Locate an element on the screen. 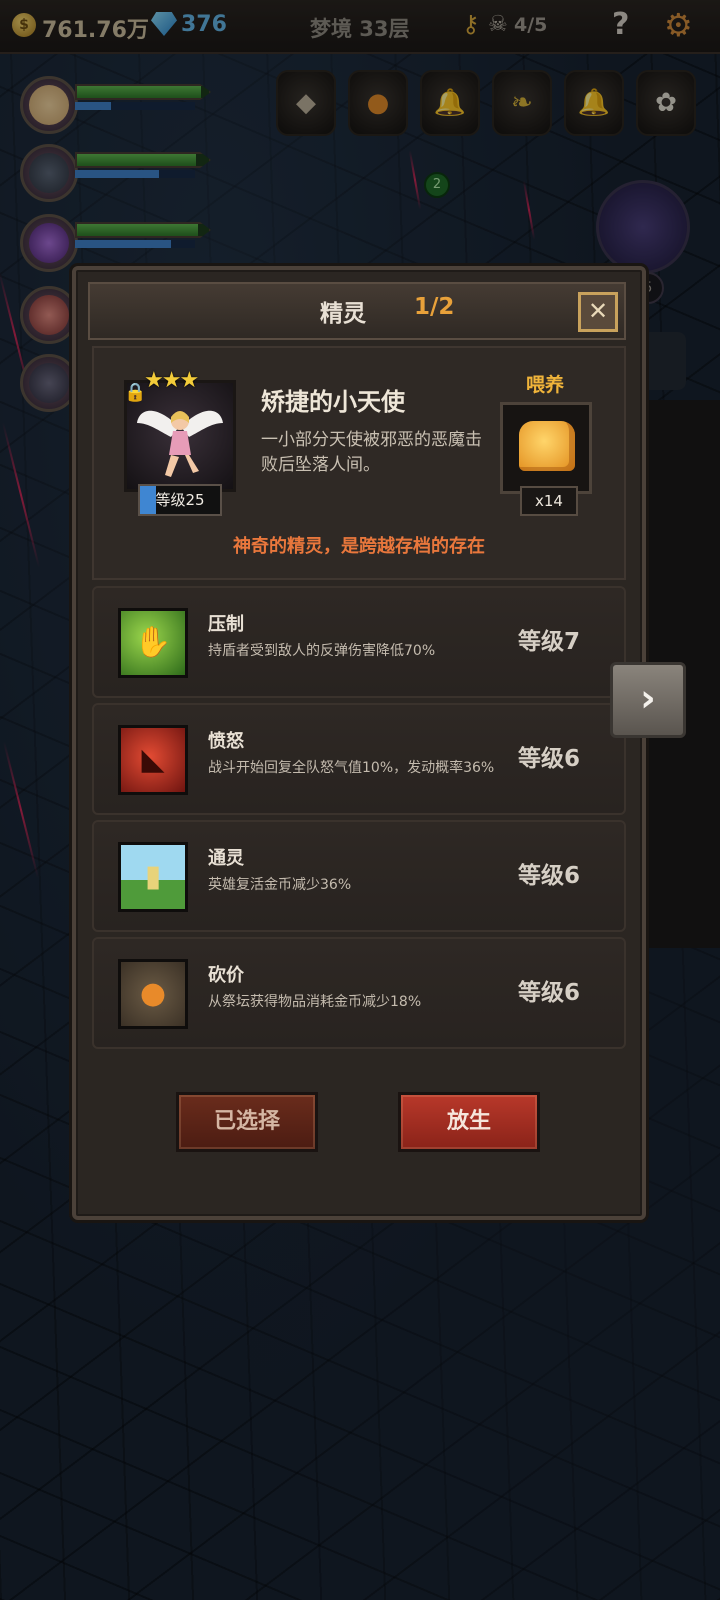  page-indicator: 1/2 is located at coordinates (434, 307).